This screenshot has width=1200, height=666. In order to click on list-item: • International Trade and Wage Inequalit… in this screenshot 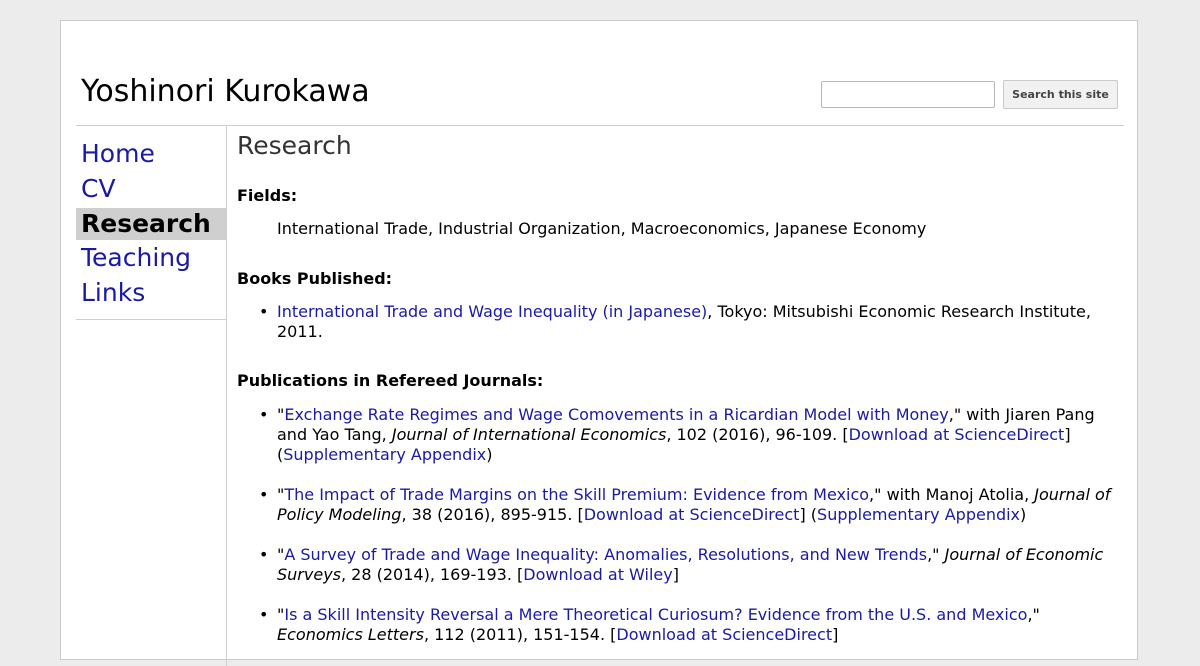, I will do `click(677, 322)`.